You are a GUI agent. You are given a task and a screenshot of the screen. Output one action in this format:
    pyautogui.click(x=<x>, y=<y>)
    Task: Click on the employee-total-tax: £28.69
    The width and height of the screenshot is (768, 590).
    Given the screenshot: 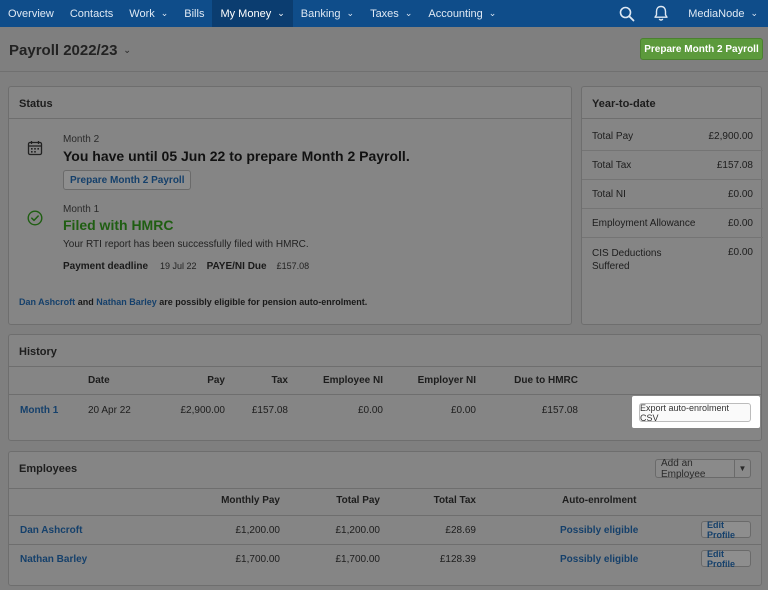 What is the action you would take?
    pyautogui.click(x=460, y=530)
    